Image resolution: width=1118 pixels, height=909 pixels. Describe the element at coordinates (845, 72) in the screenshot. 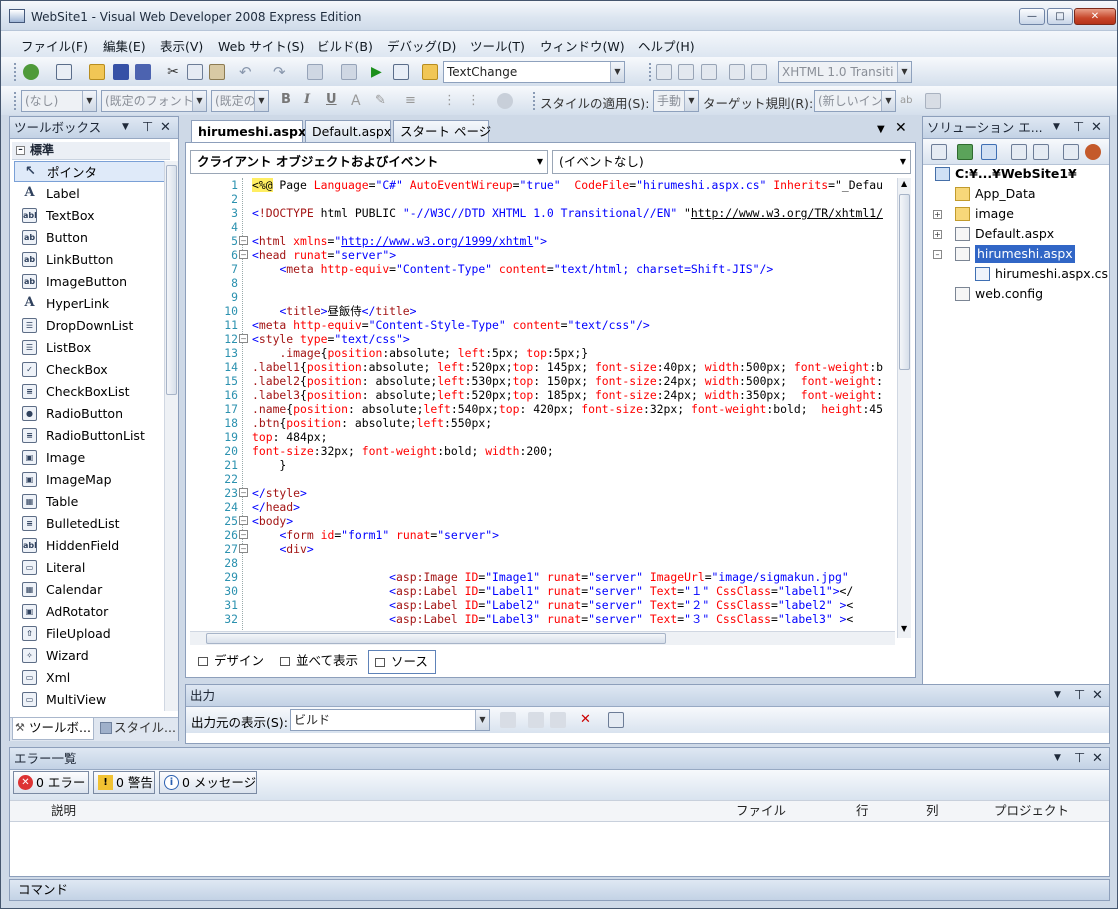

I see `doctype-combo: XHTML 1.0 Transiti ▼` at that location.